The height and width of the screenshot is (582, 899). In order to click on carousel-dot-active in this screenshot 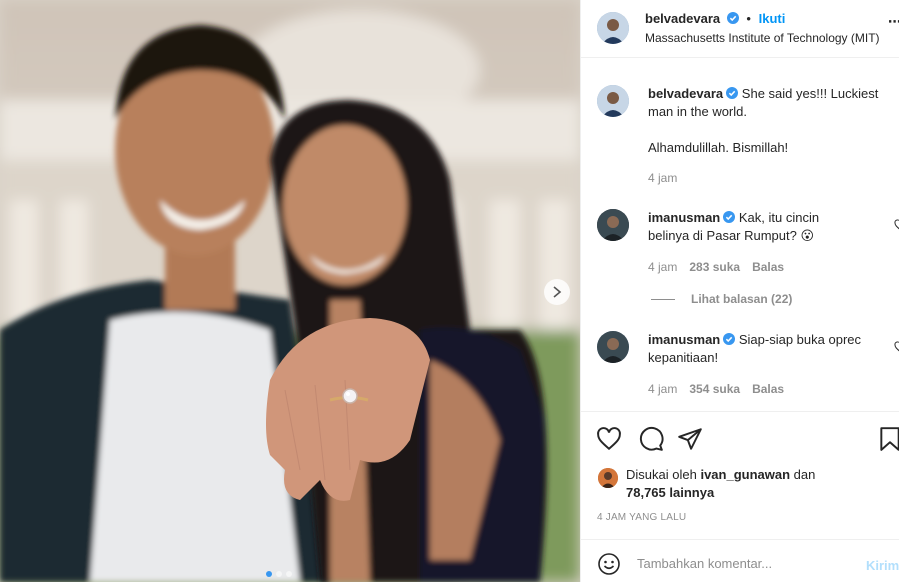, I will do `click(269, 574)`.